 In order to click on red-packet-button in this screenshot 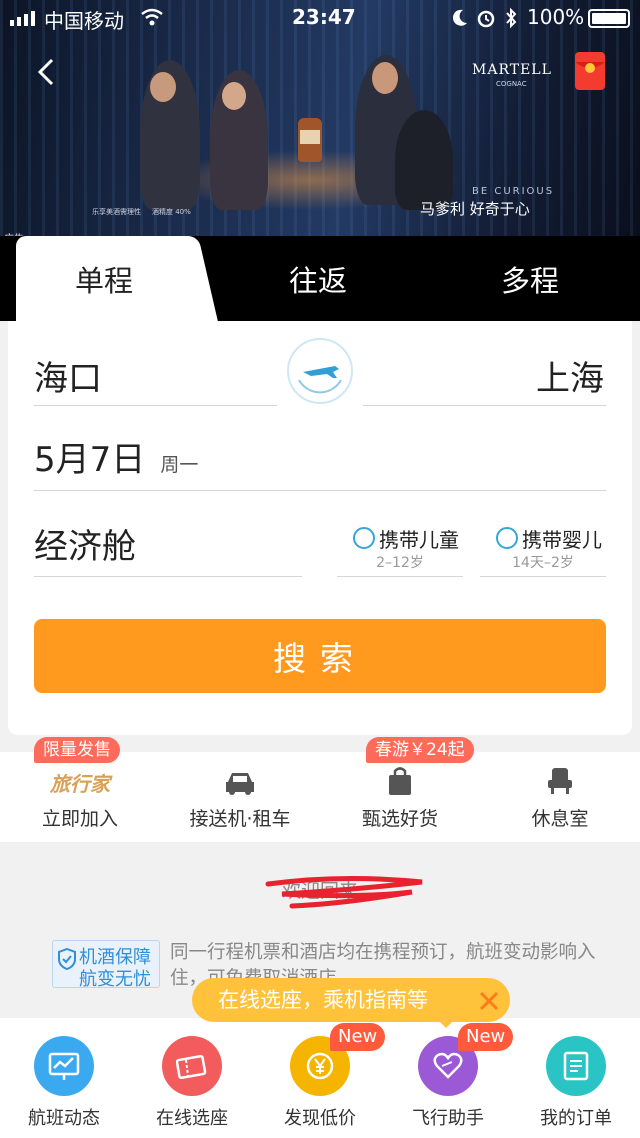, I will do `click(590, 71)`.